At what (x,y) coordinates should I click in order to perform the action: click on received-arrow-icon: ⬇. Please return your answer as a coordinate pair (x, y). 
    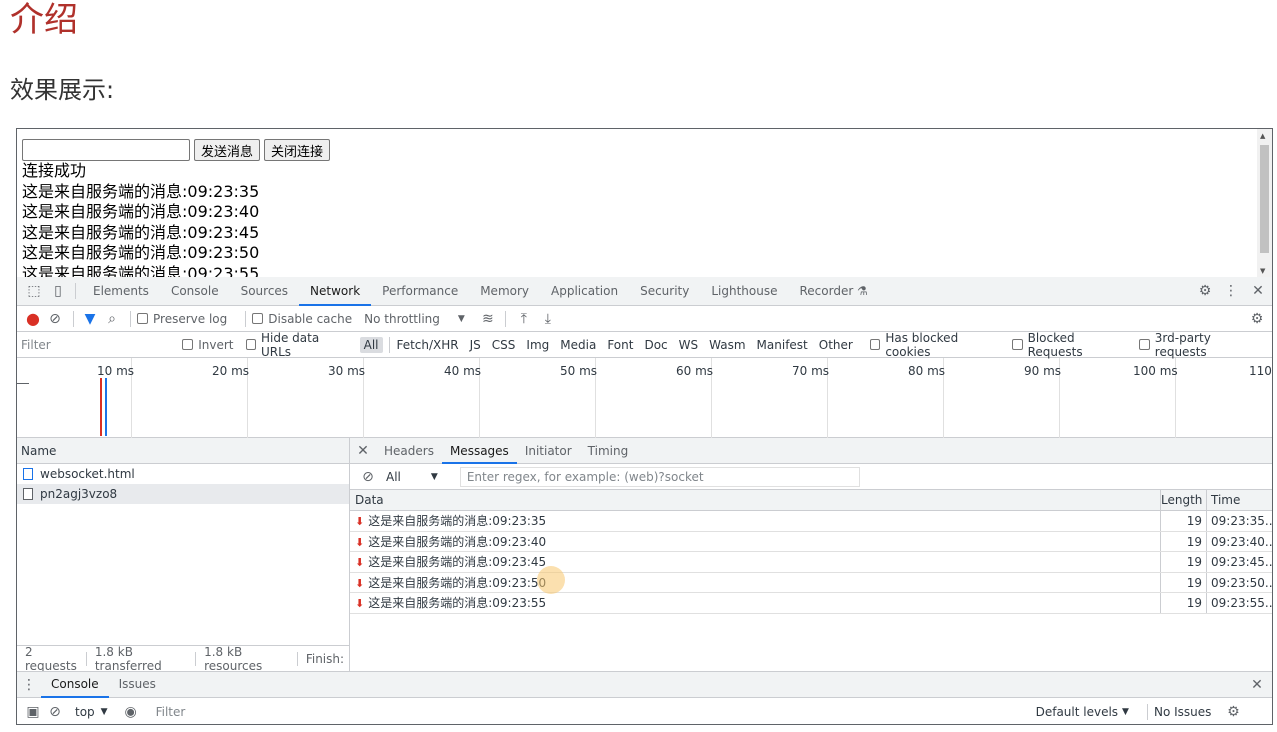
    Looking at the image, I should click on (360, 563).